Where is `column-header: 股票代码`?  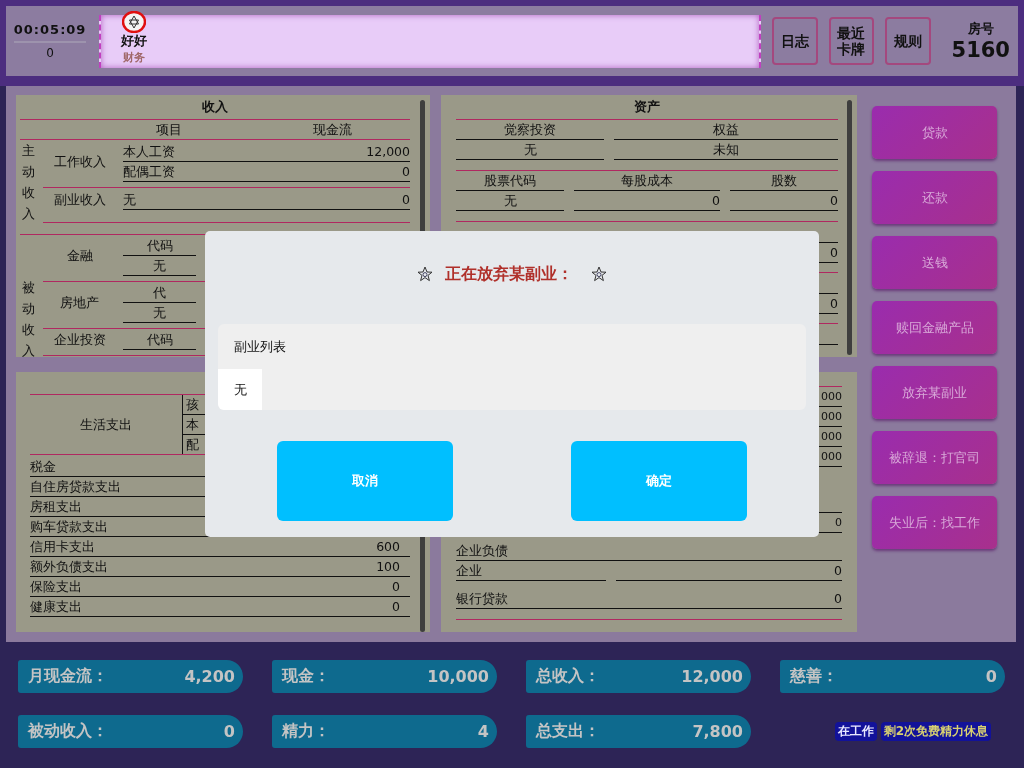 column-header: 股票代码 is located at coordinates (510, 181).